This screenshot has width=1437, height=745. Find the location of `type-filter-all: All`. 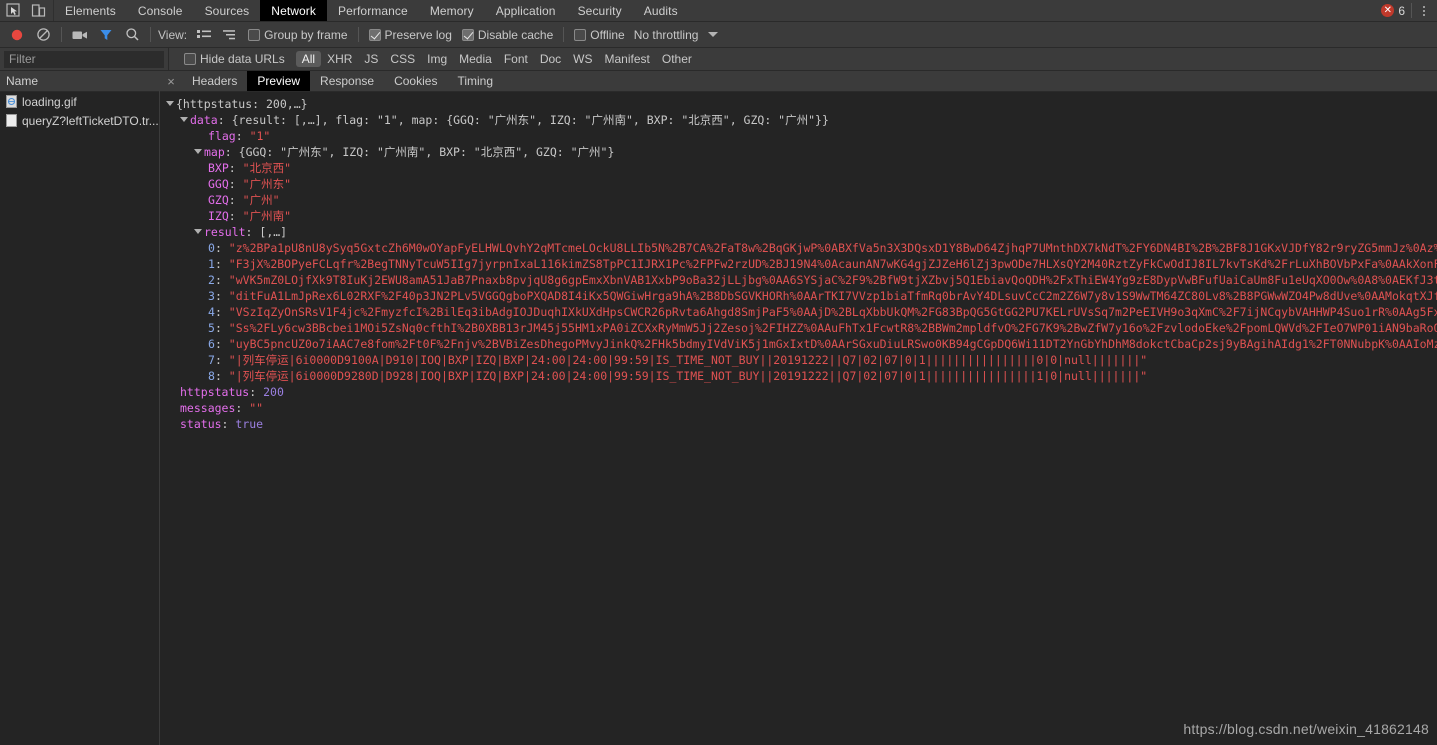

type-filter-all: All is located at coordinates (308, 59).